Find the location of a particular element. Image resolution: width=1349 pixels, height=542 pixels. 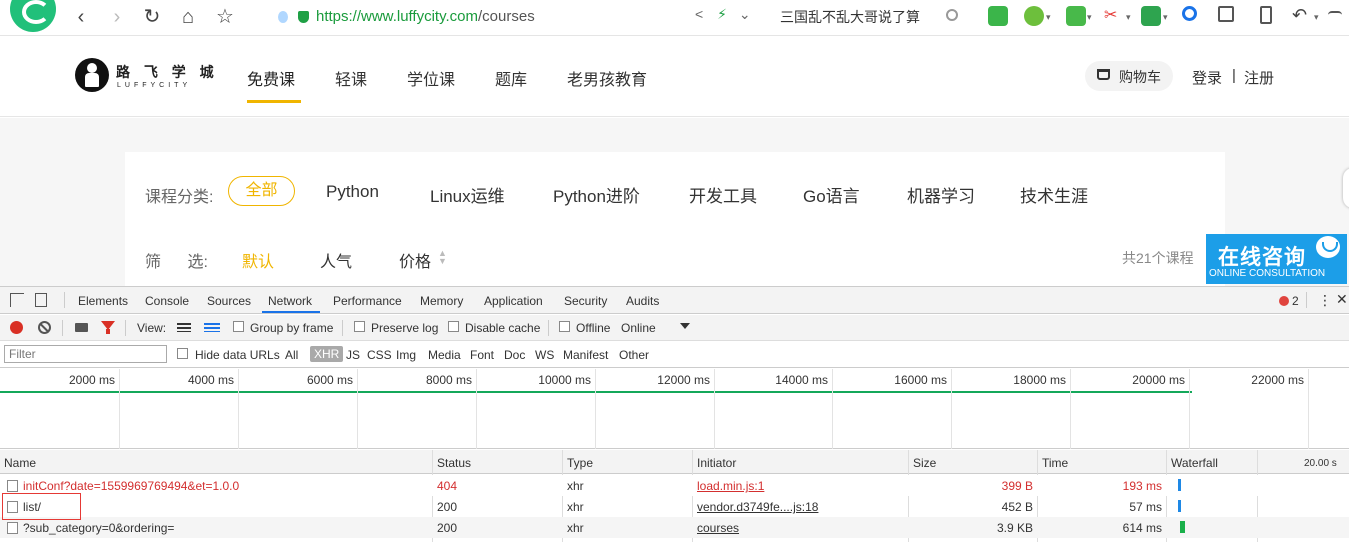

category-python: Python is located at coordinates (352, 192).